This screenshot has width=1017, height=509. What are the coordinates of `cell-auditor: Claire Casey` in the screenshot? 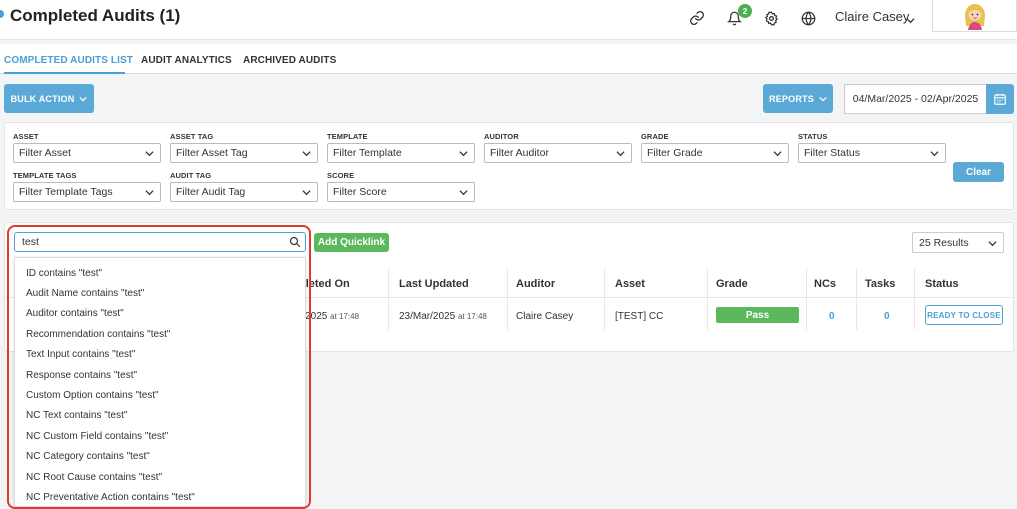 It's located at (545, 316).